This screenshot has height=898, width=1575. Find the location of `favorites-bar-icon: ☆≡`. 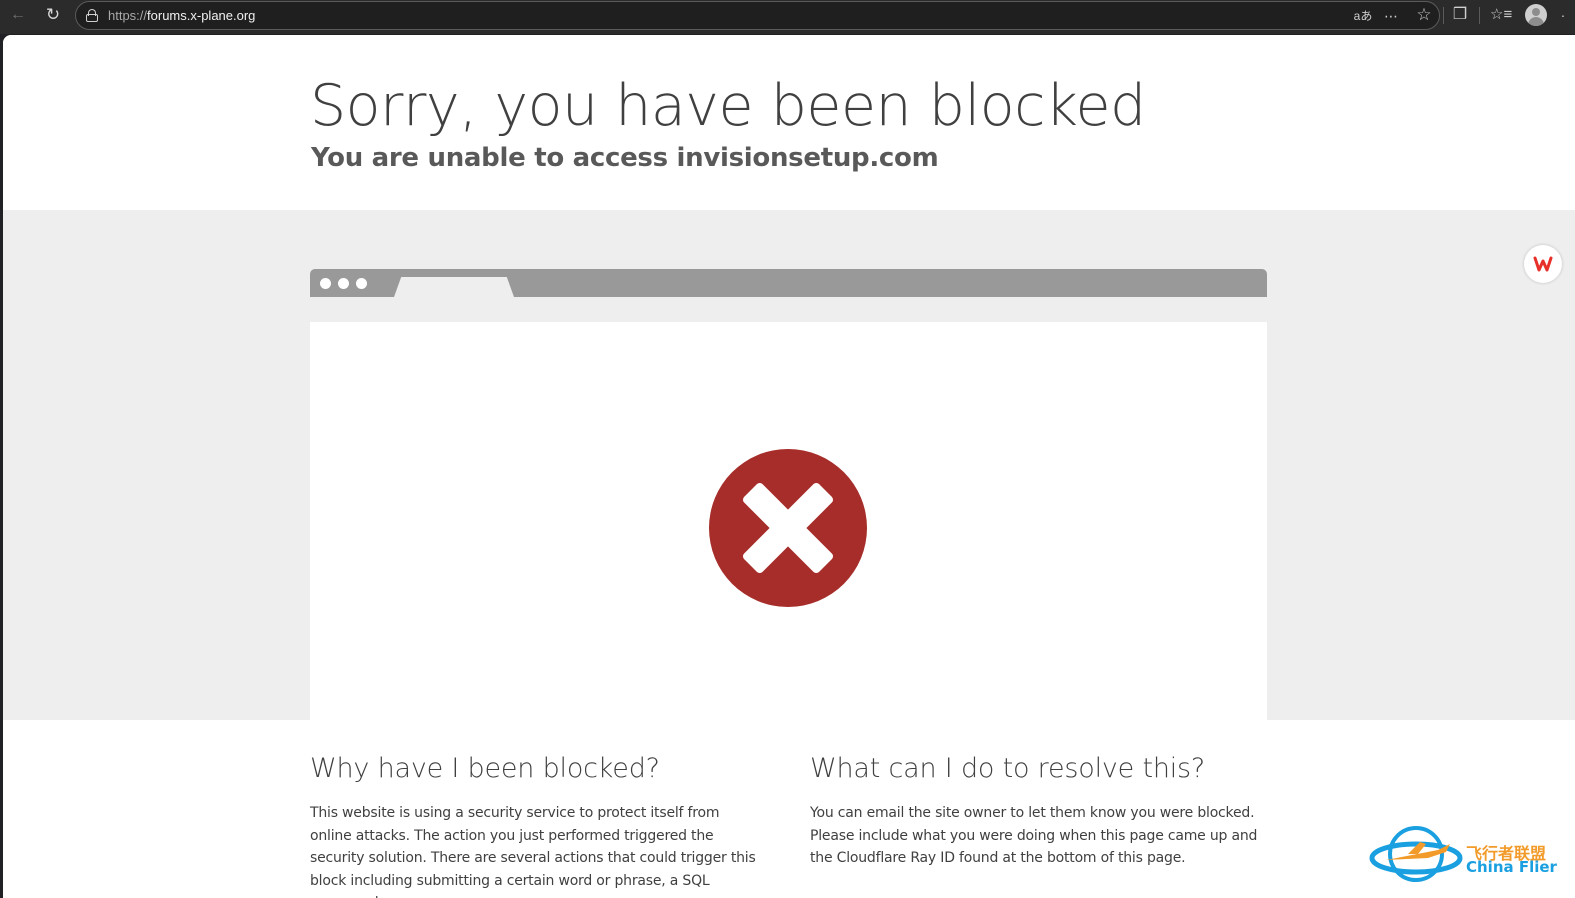

favorites-bar-icon: ☆≡ is located at coordinates (1501, 15).